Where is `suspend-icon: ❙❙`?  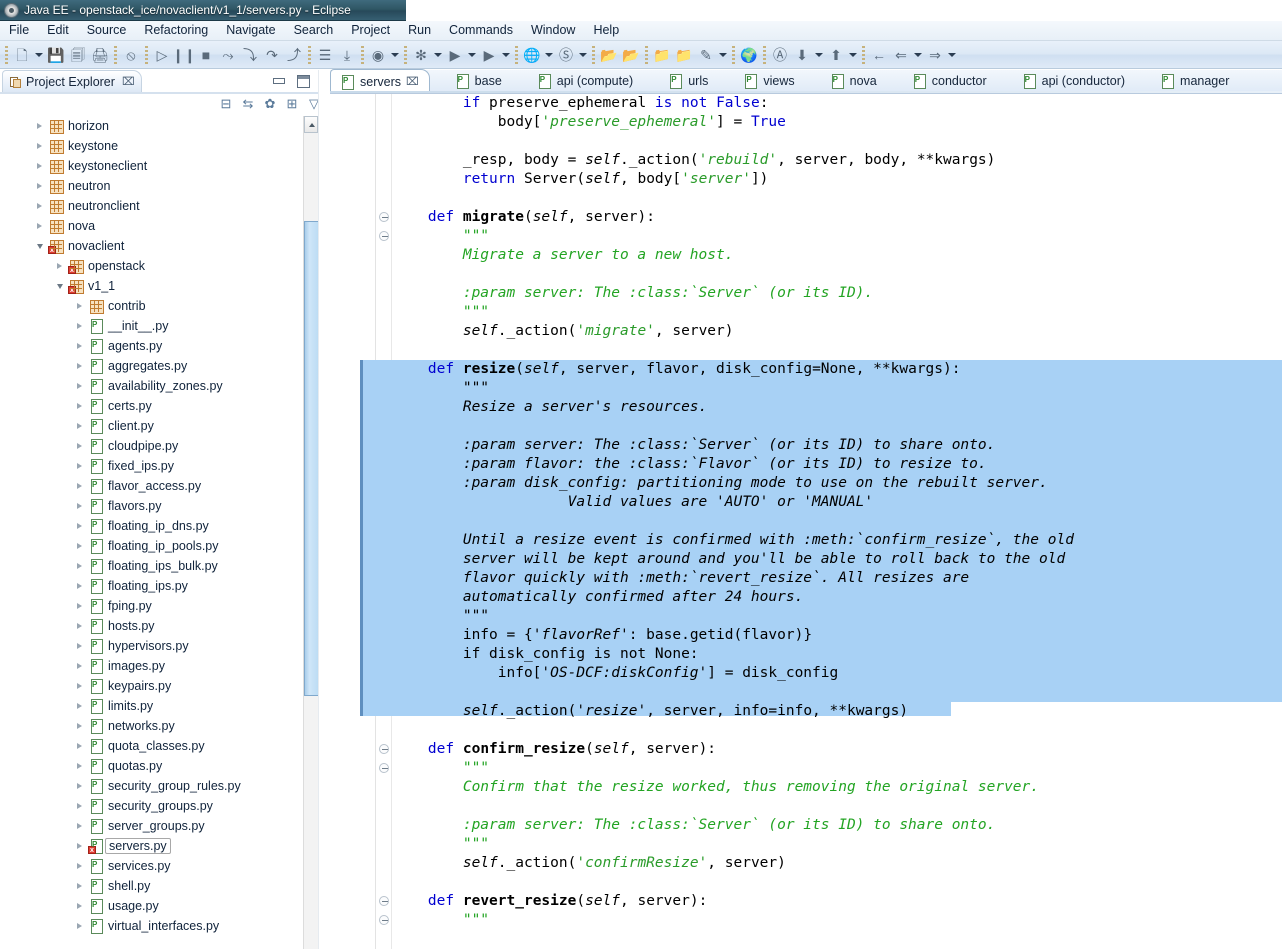
suspend-icon: ❙❙ is located at coordinates (183, 55).